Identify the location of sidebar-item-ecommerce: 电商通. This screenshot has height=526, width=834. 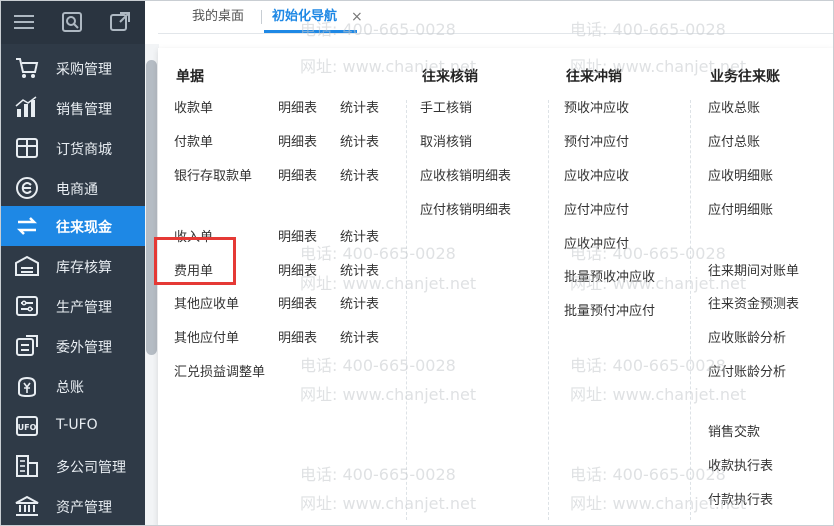
(72, 188).